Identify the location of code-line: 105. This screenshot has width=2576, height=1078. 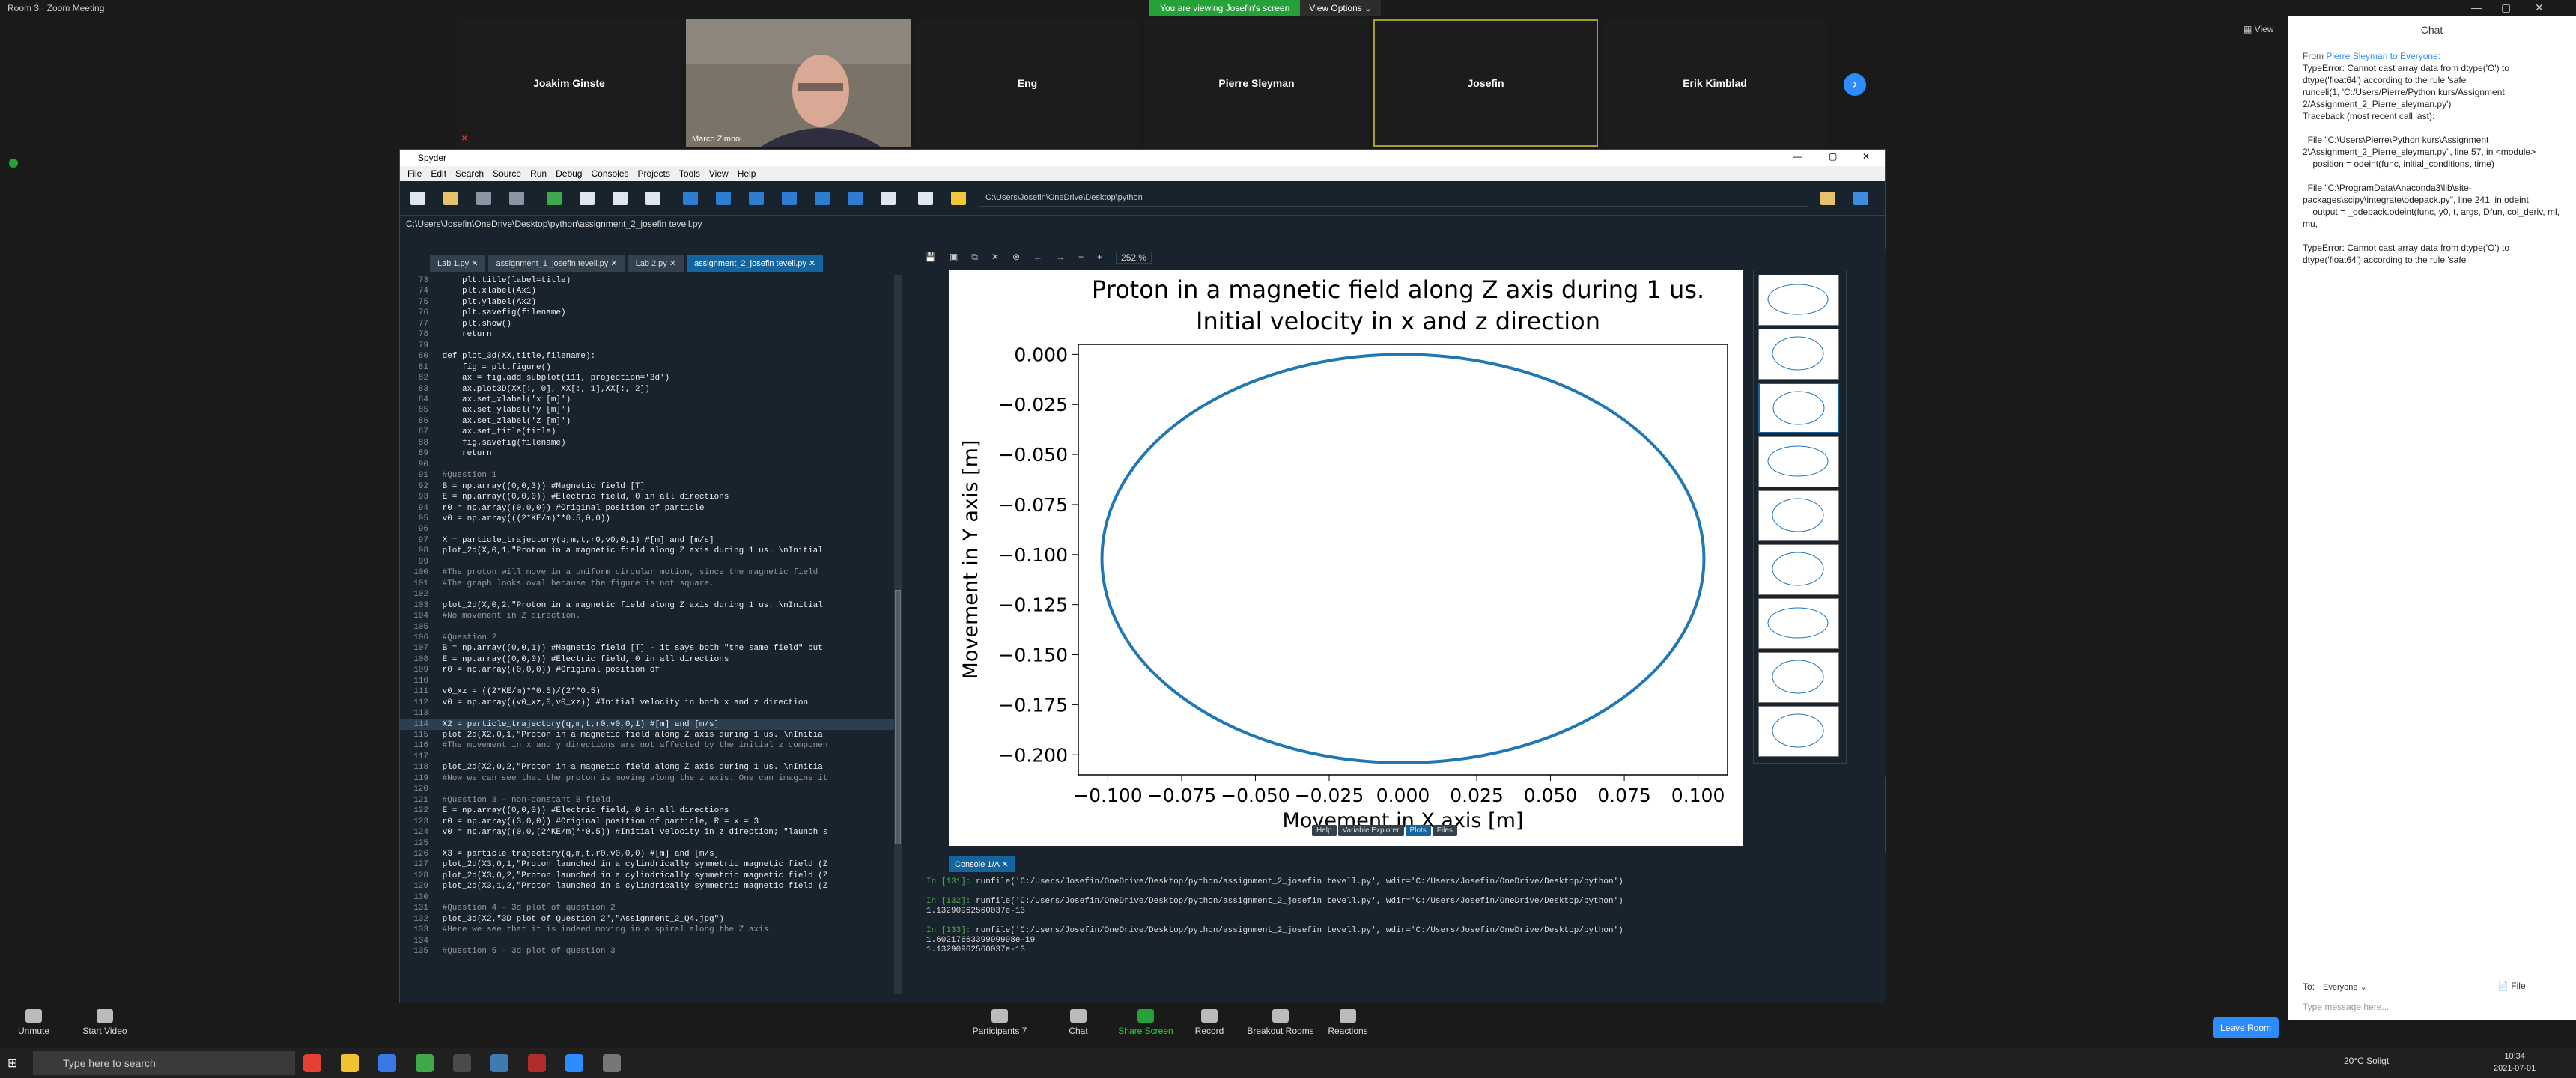
(651, 627).